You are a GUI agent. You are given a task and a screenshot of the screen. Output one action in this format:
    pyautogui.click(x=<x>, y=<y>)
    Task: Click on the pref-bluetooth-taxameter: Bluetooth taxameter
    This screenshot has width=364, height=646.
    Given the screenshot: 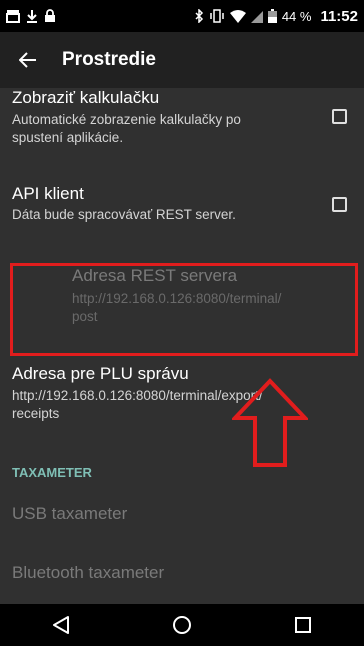 What is the action you would take?
    pyautogui.click(x=182, y=578)
    